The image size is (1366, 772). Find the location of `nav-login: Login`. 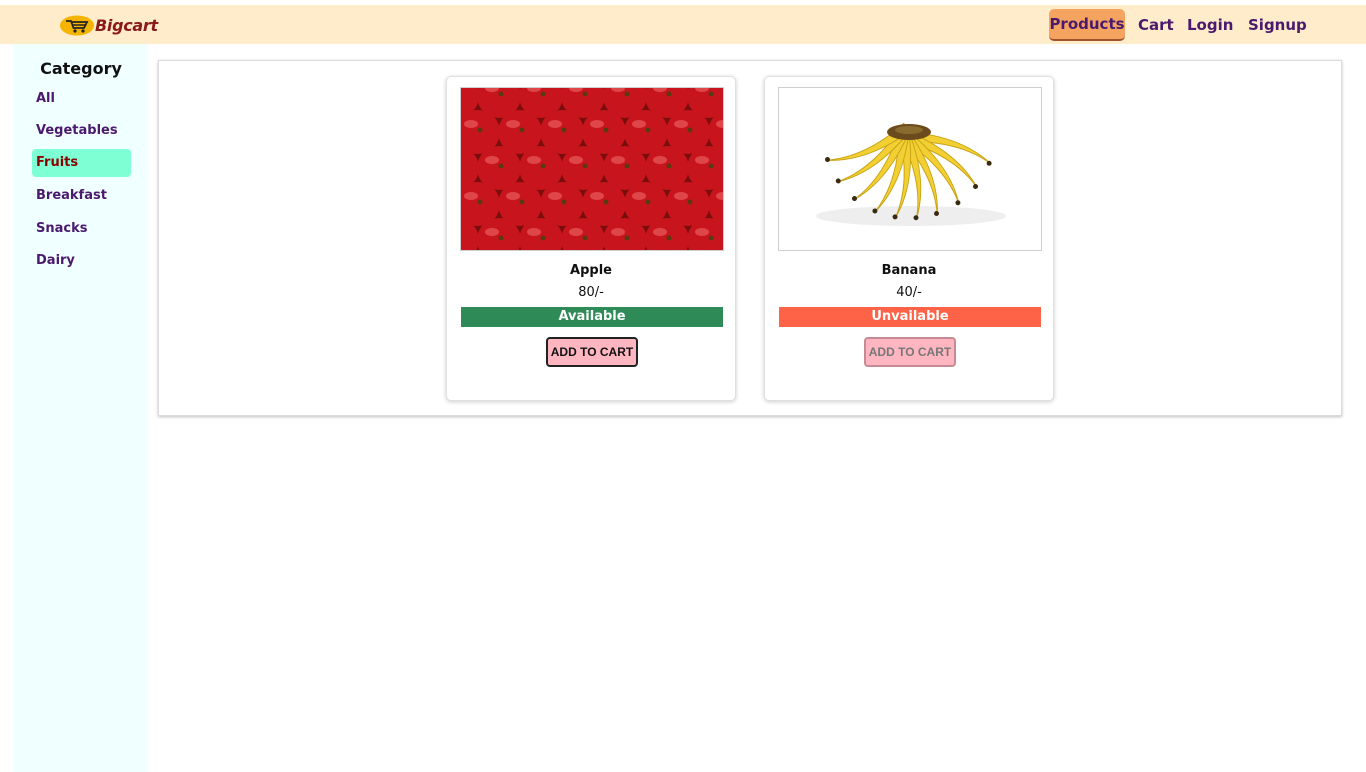

nav-login: Login is located at coordinates (1210, 25).